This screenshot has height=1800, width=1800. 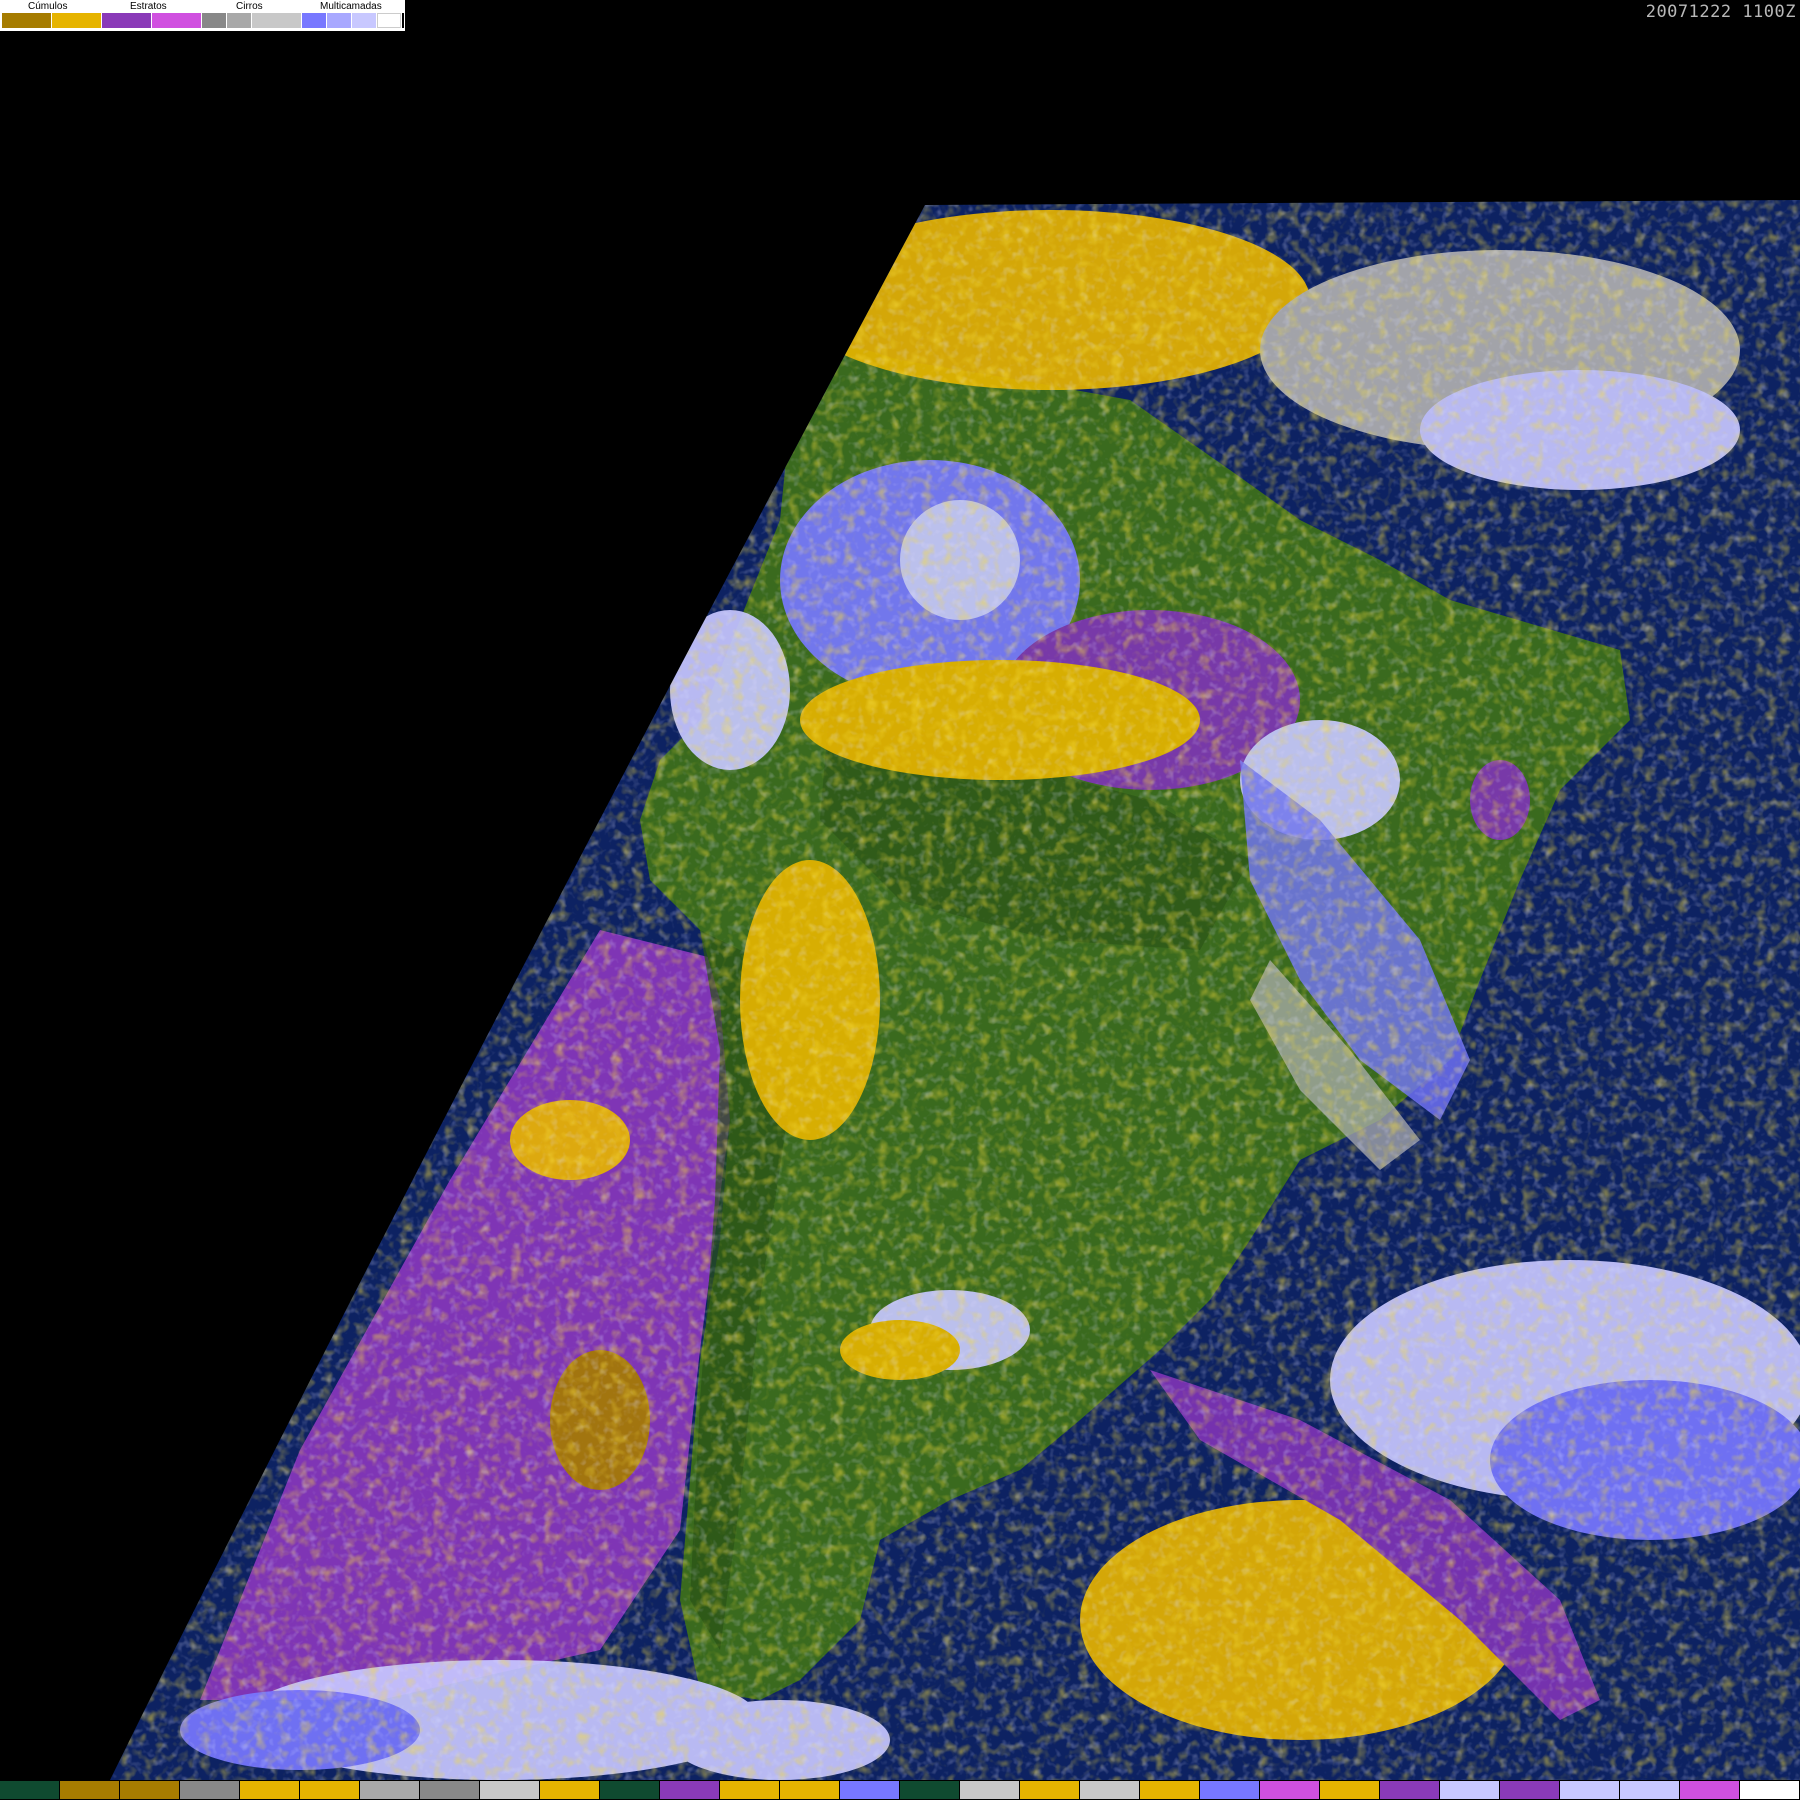 I want to click on legend-label-cumulos: Cúmulos, so click(x=48, y=6).